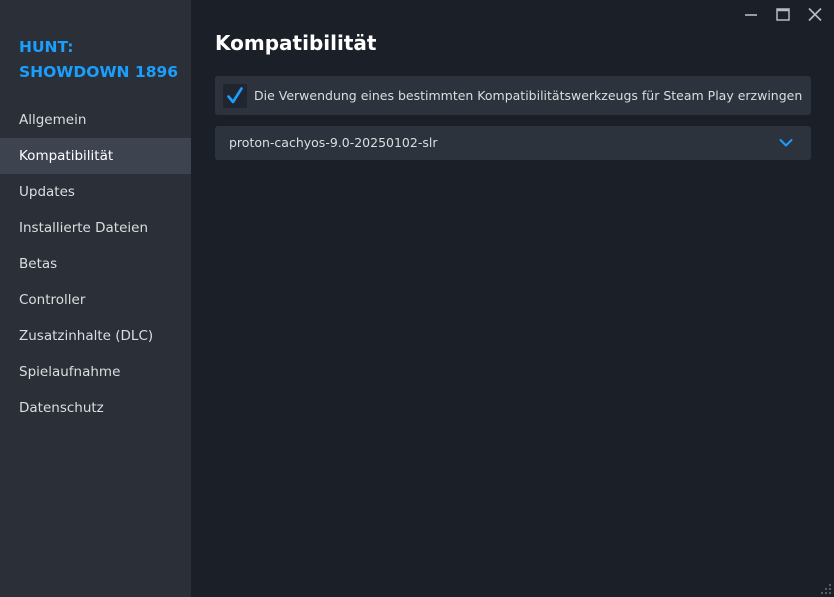 The width and height of the screenshot is (834, 597). I want to click on close-button, so click(815, 15).